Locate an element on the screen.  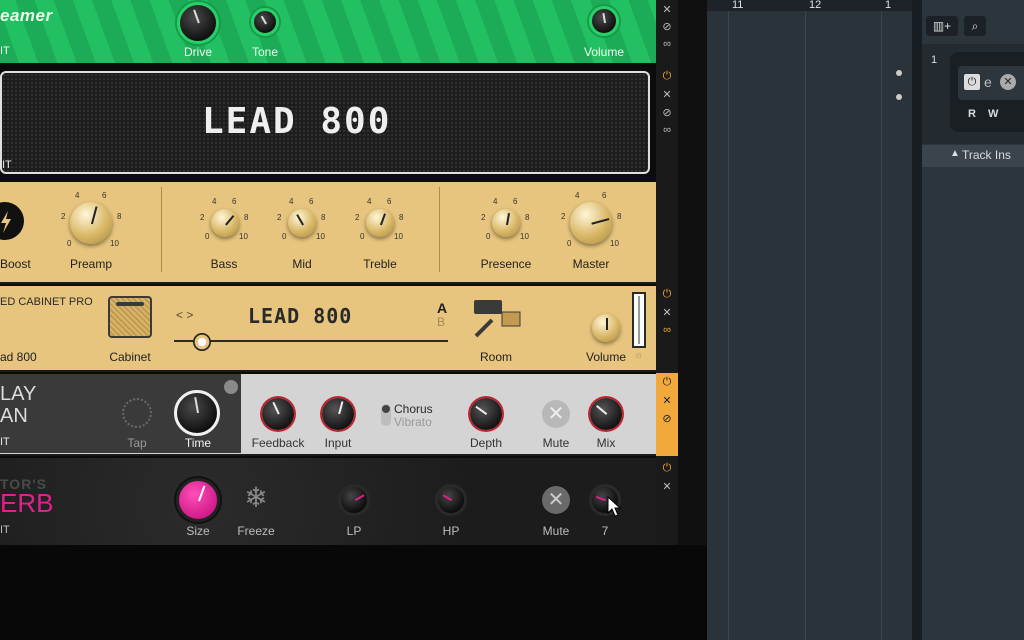
add-instrument-track-icon: ▥+ is located at coordinates (942, 26).